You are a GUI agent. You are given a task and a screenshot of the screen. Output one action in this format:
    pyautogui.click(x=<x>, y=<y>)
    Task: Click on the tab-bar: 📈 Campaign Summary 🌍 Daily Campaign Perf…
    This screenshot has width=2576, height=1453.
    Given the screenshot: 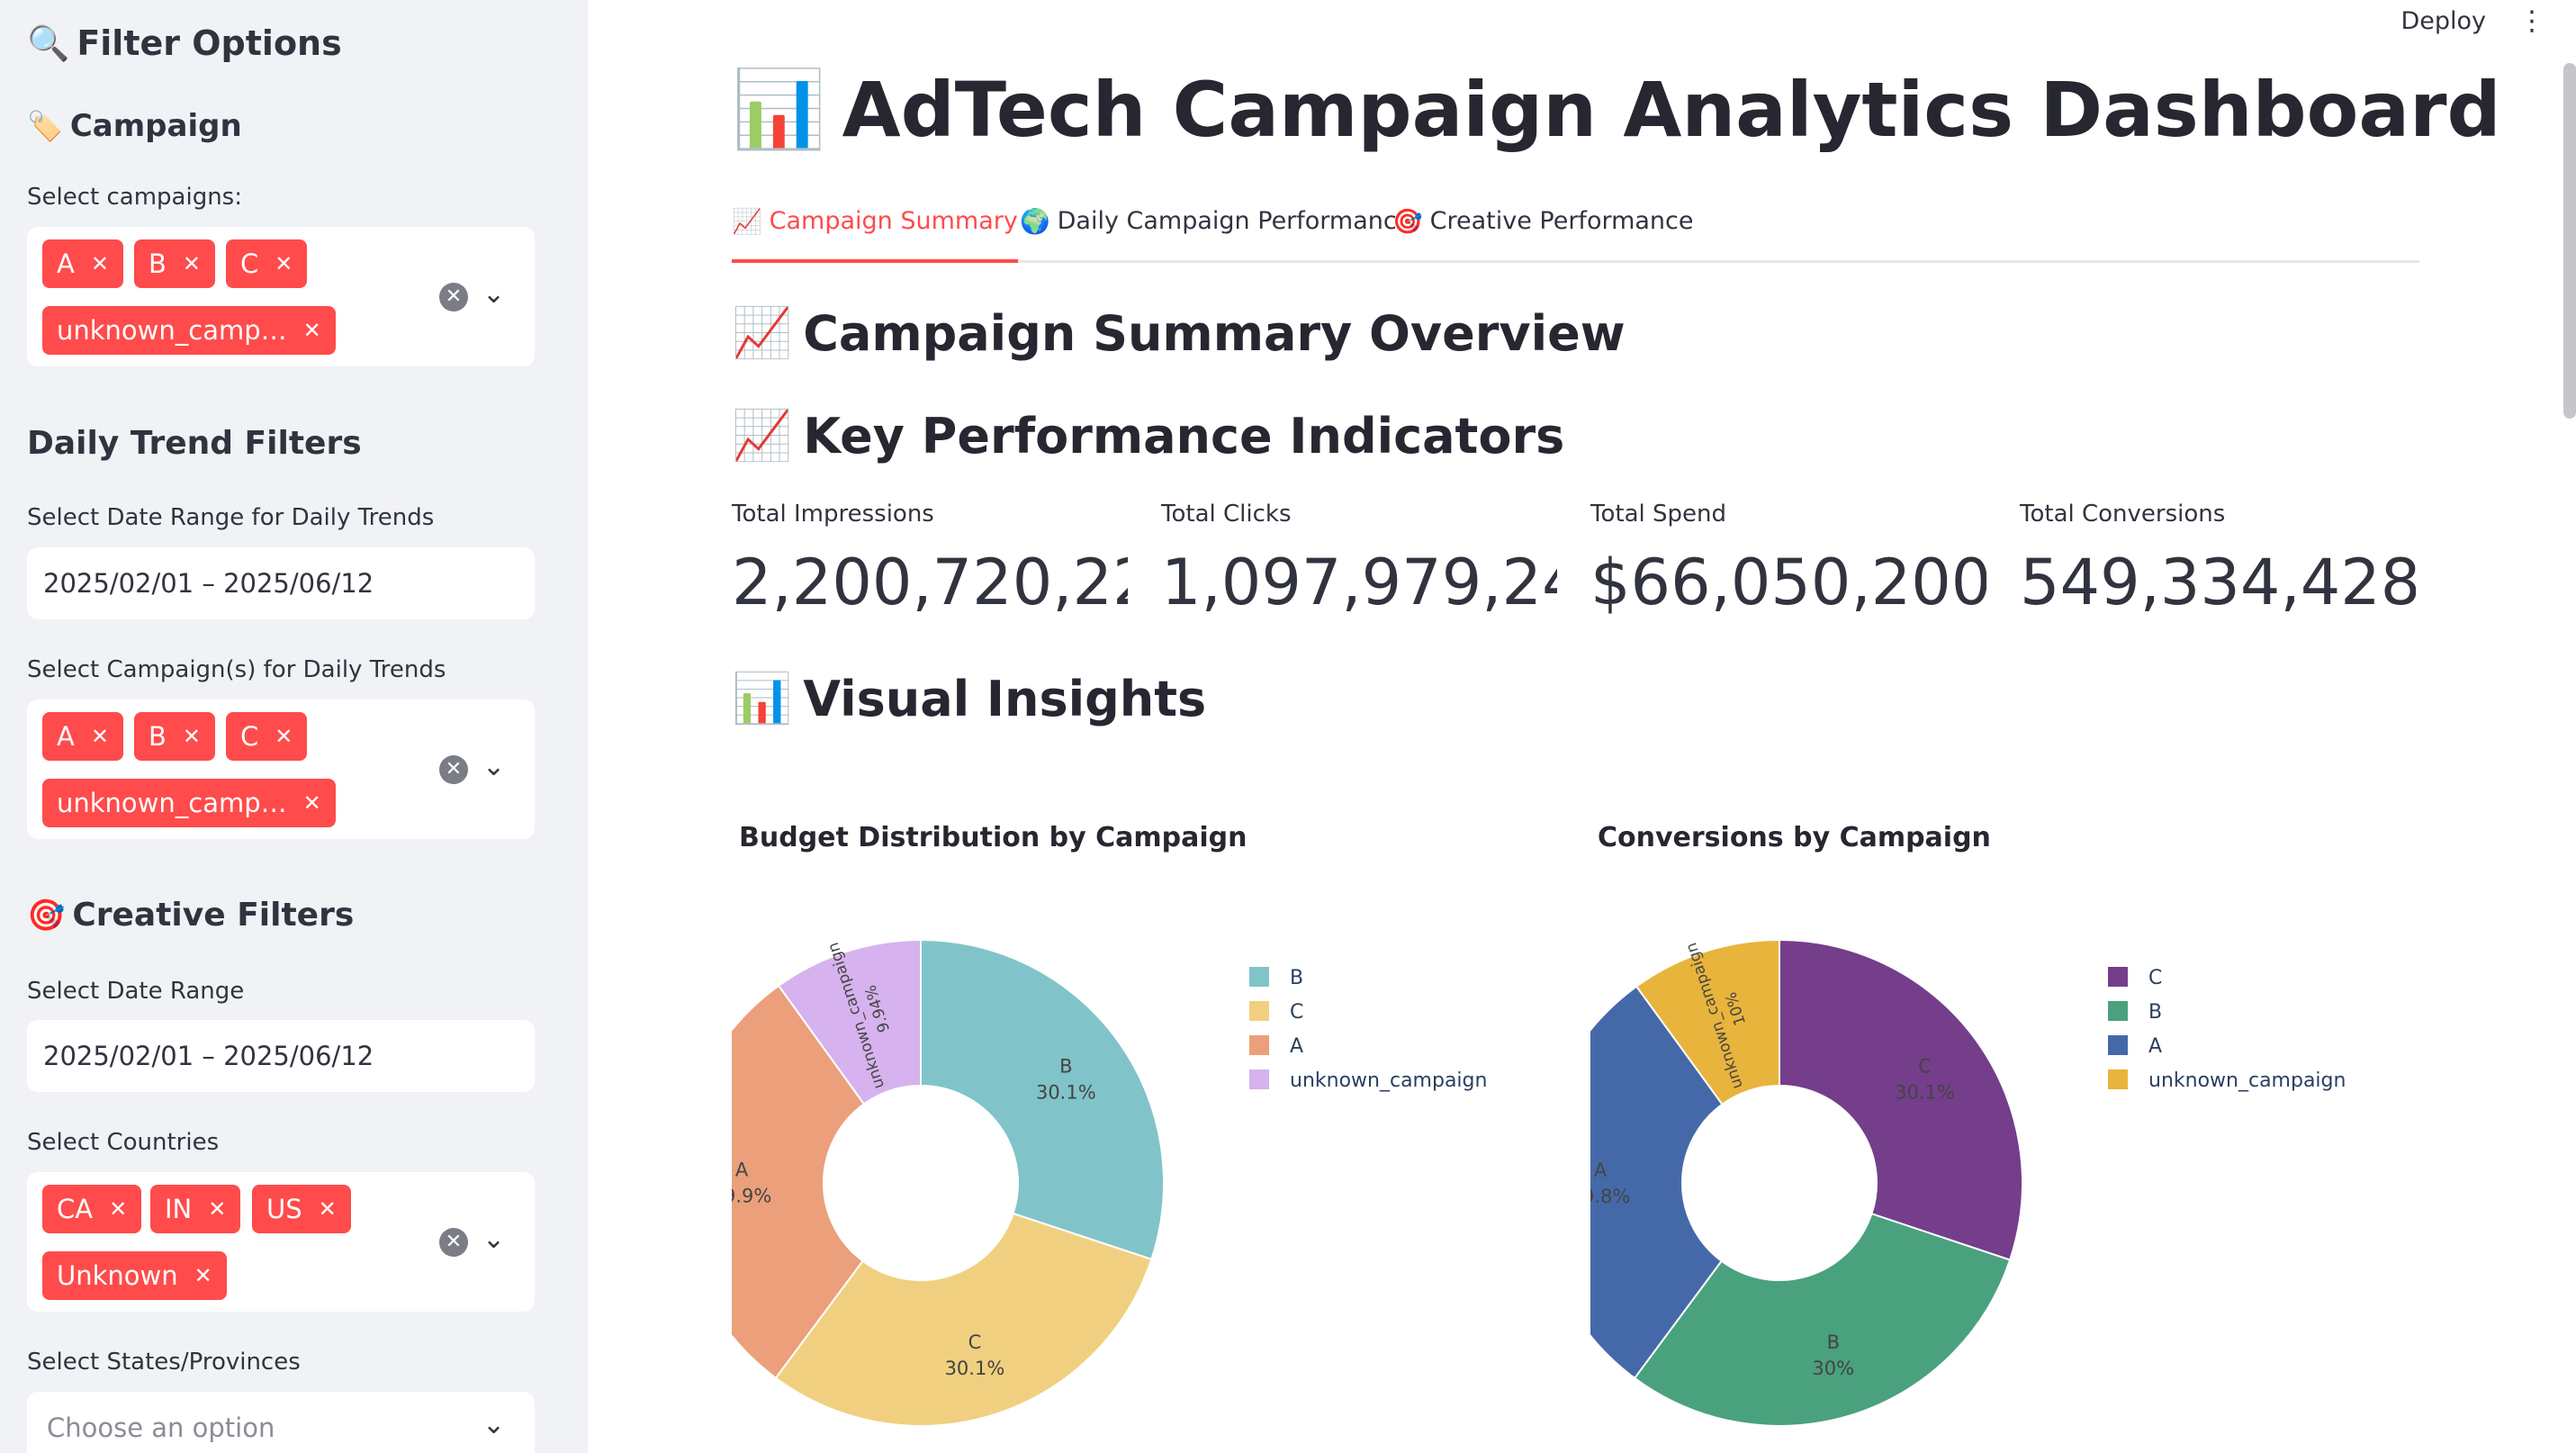 What is the action you would take?
    pyautogui.click(x=1575, y=234)
    